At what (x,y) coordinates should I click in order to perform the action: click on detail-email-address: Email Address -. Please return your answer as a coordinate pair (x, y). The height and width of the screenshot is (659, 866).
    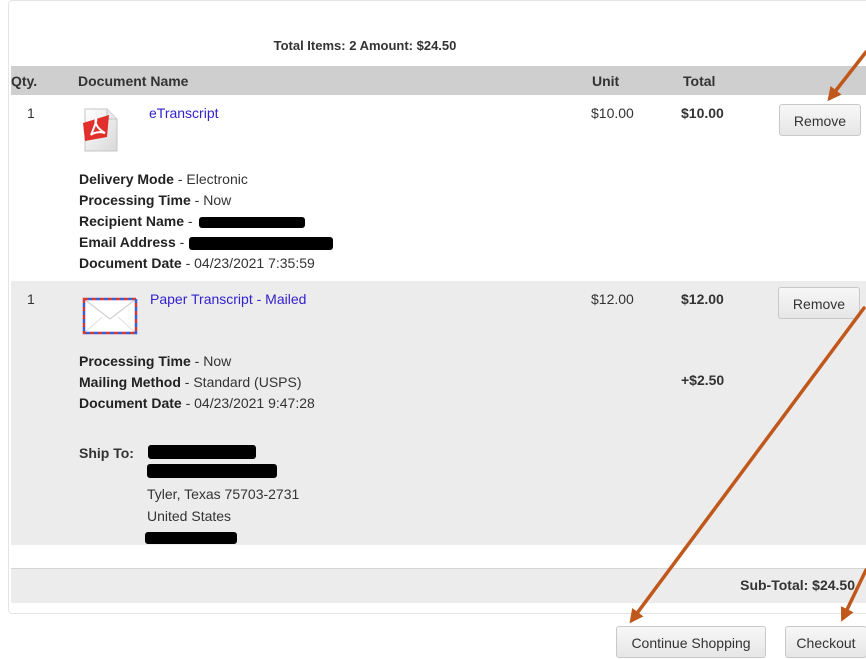
    Looking at the image, I should click on (206, 242).